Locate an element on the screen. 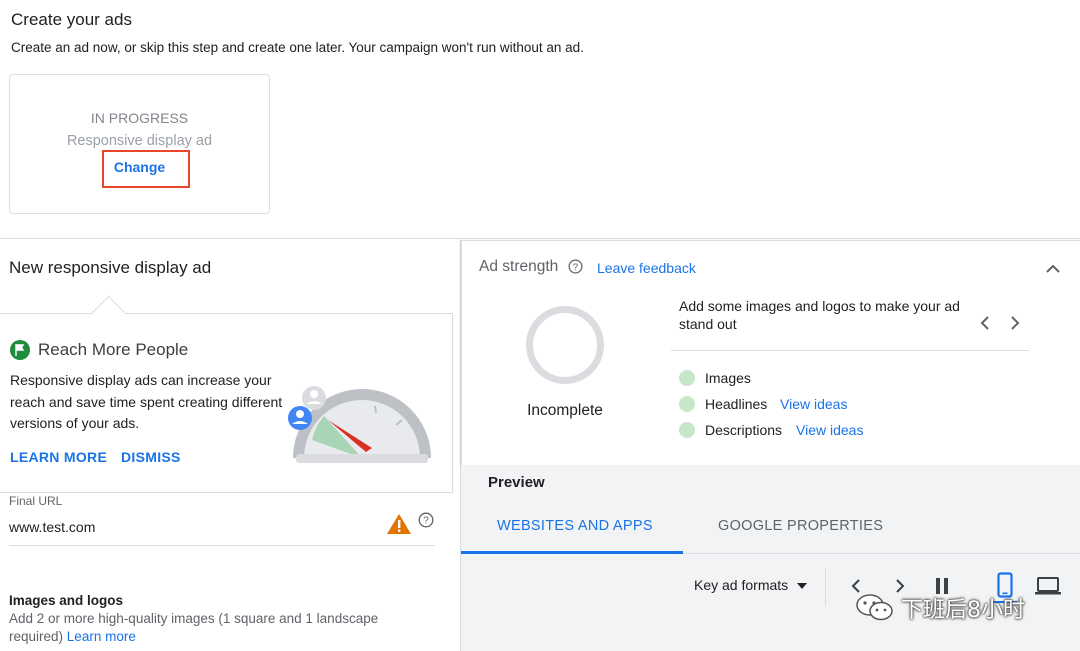 The width and height of the screenshot is (1080, 651). editor-title: New responsive display ad is located at coordinates (110, 267).